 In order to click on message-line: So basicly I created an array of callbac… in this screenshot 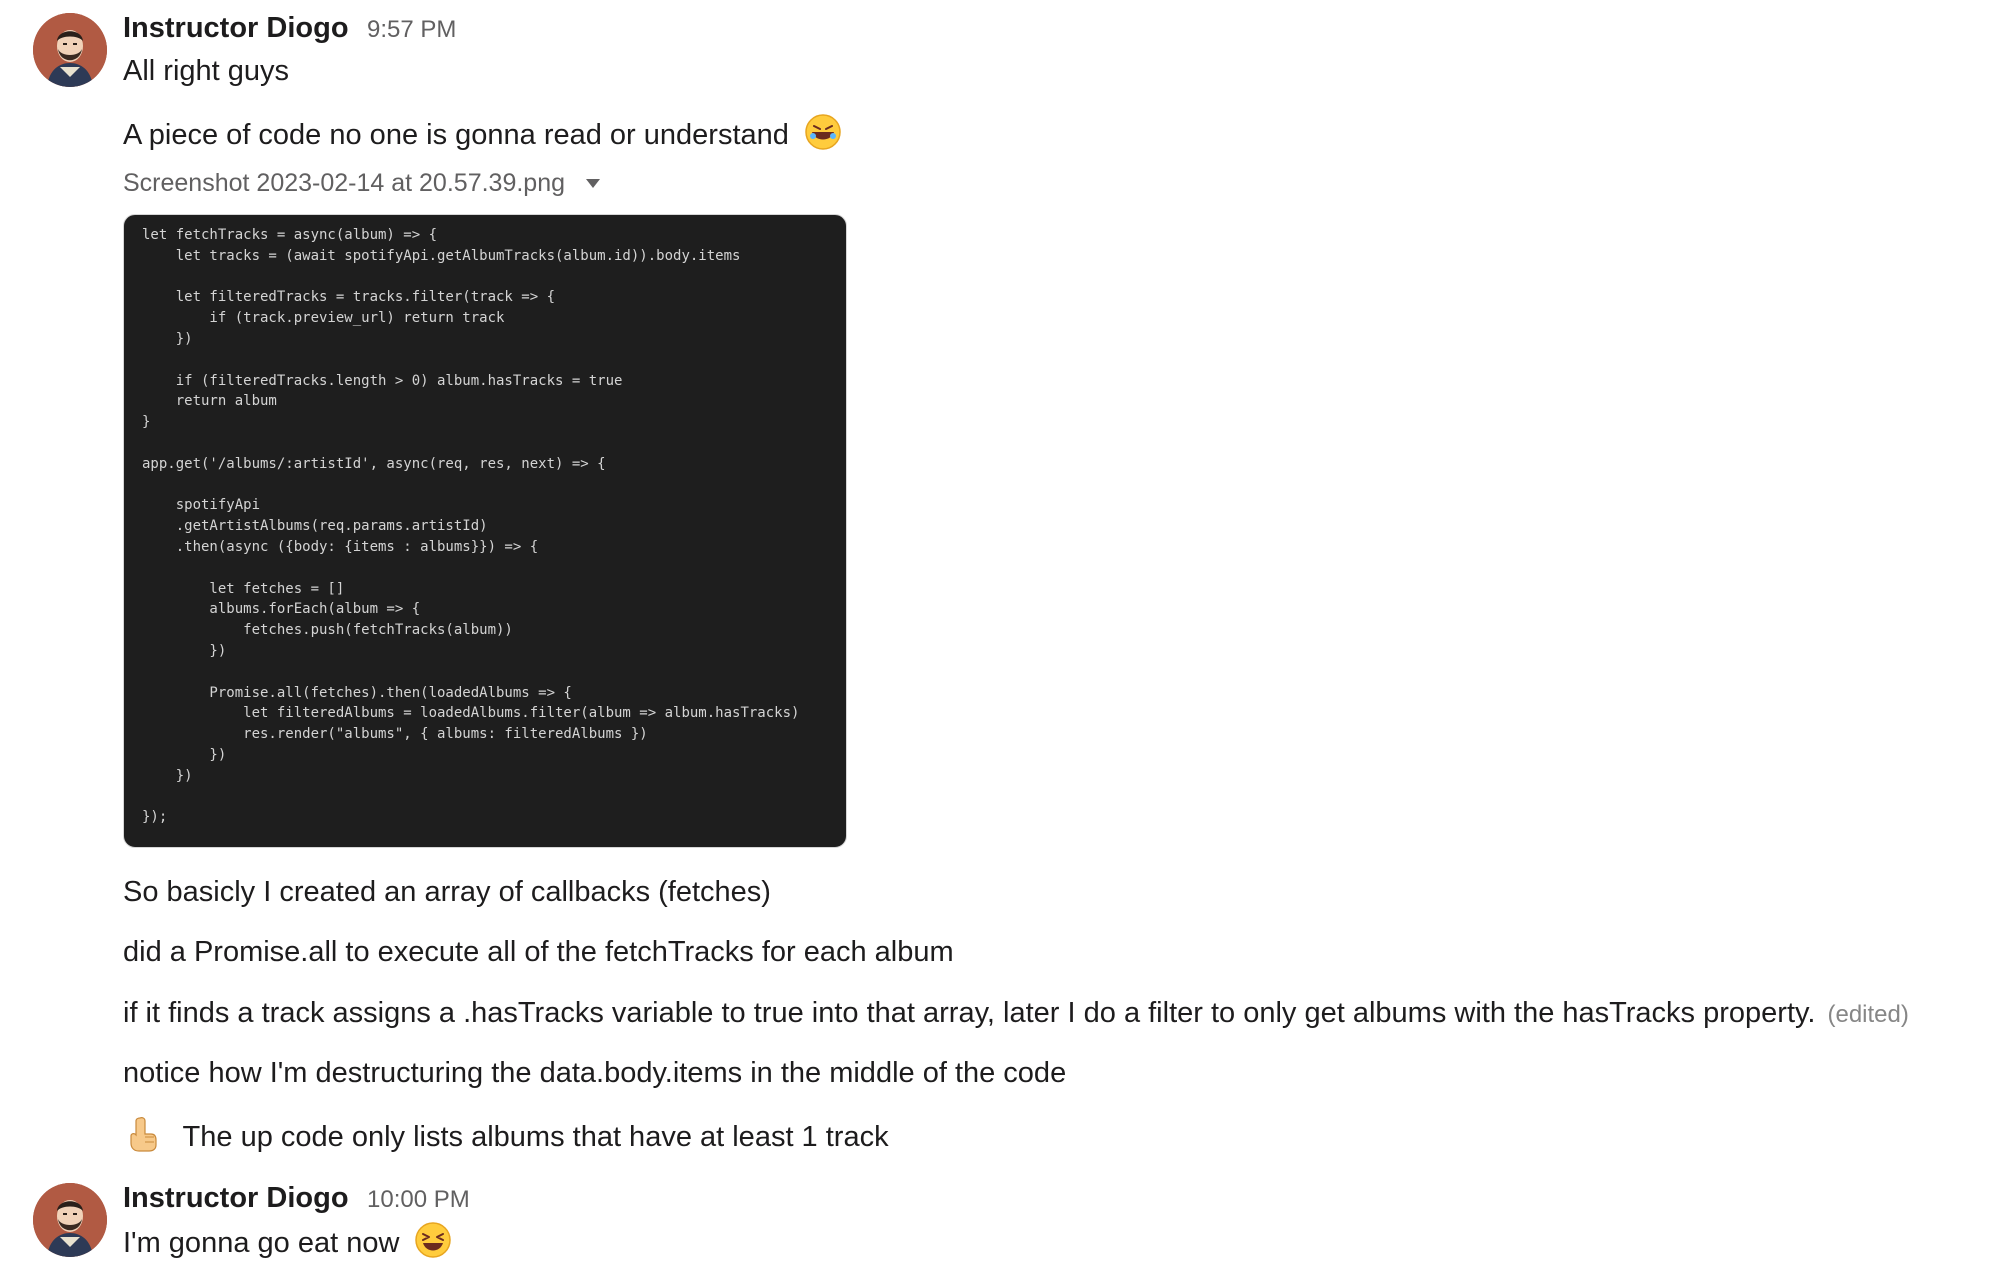, I will do `click(447, 892)`.